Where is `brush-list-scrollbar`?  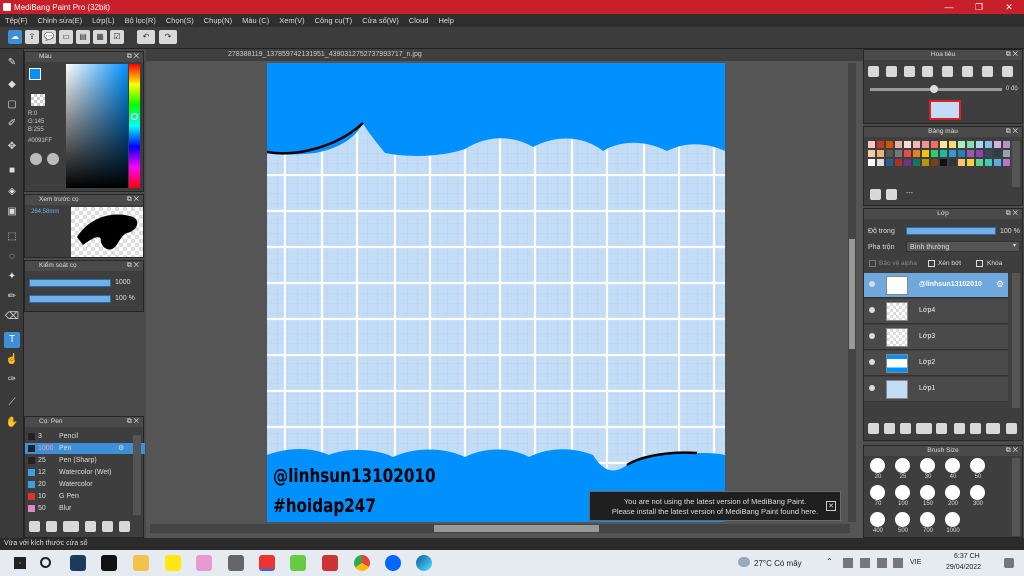
brush-list-scrollbar is located at coordinates (137, 475).